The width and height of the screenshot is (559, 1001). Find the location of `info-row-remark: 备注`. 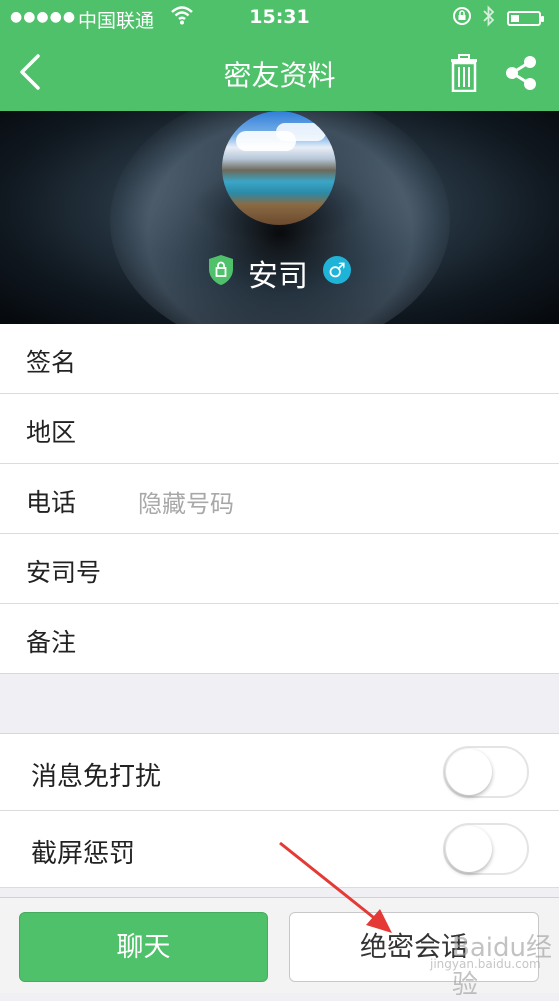

info-row-remark: 备注 is located at coordinates (279, 639).